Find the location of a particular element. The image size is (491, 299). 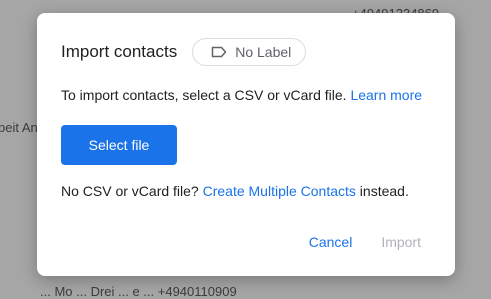

label-select-chip: No Label is located at coordinates (249, 52).